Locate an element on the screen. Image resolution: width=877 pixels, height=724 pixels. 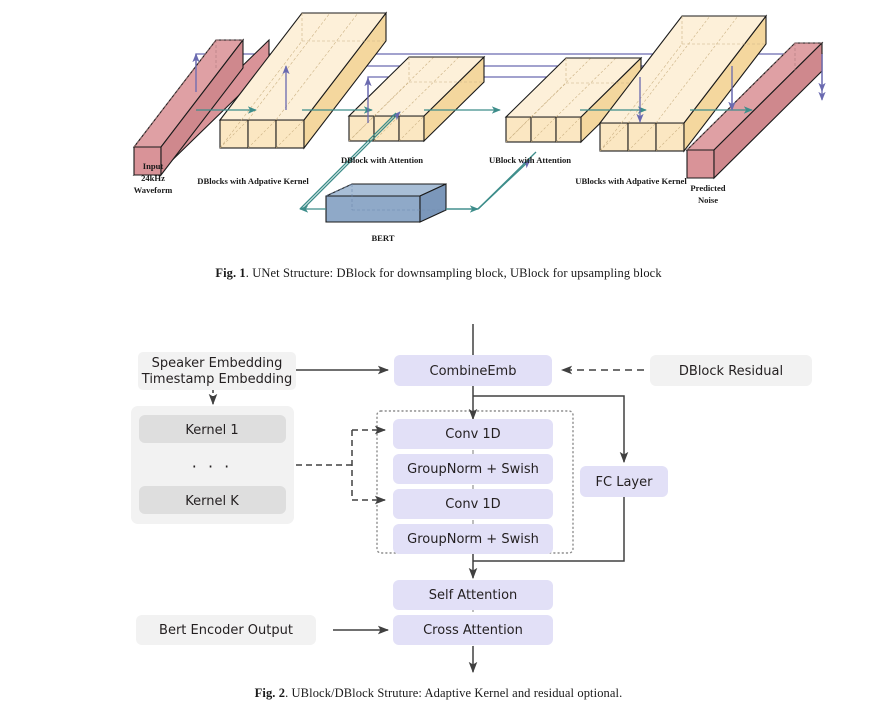
self-attention-block: Self Attention is located at coordinates (473, 595).